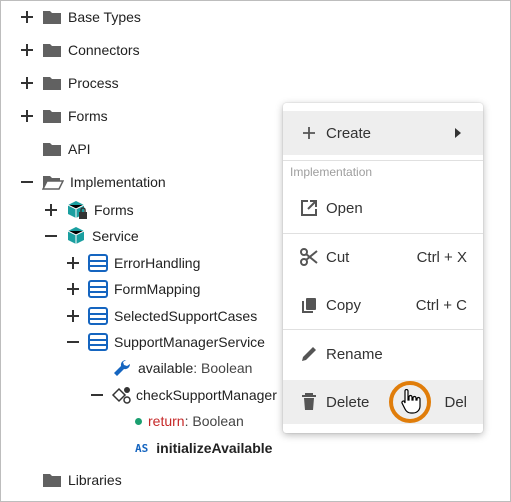  I want to click on menu-item-label: Open, so click(344, 208).